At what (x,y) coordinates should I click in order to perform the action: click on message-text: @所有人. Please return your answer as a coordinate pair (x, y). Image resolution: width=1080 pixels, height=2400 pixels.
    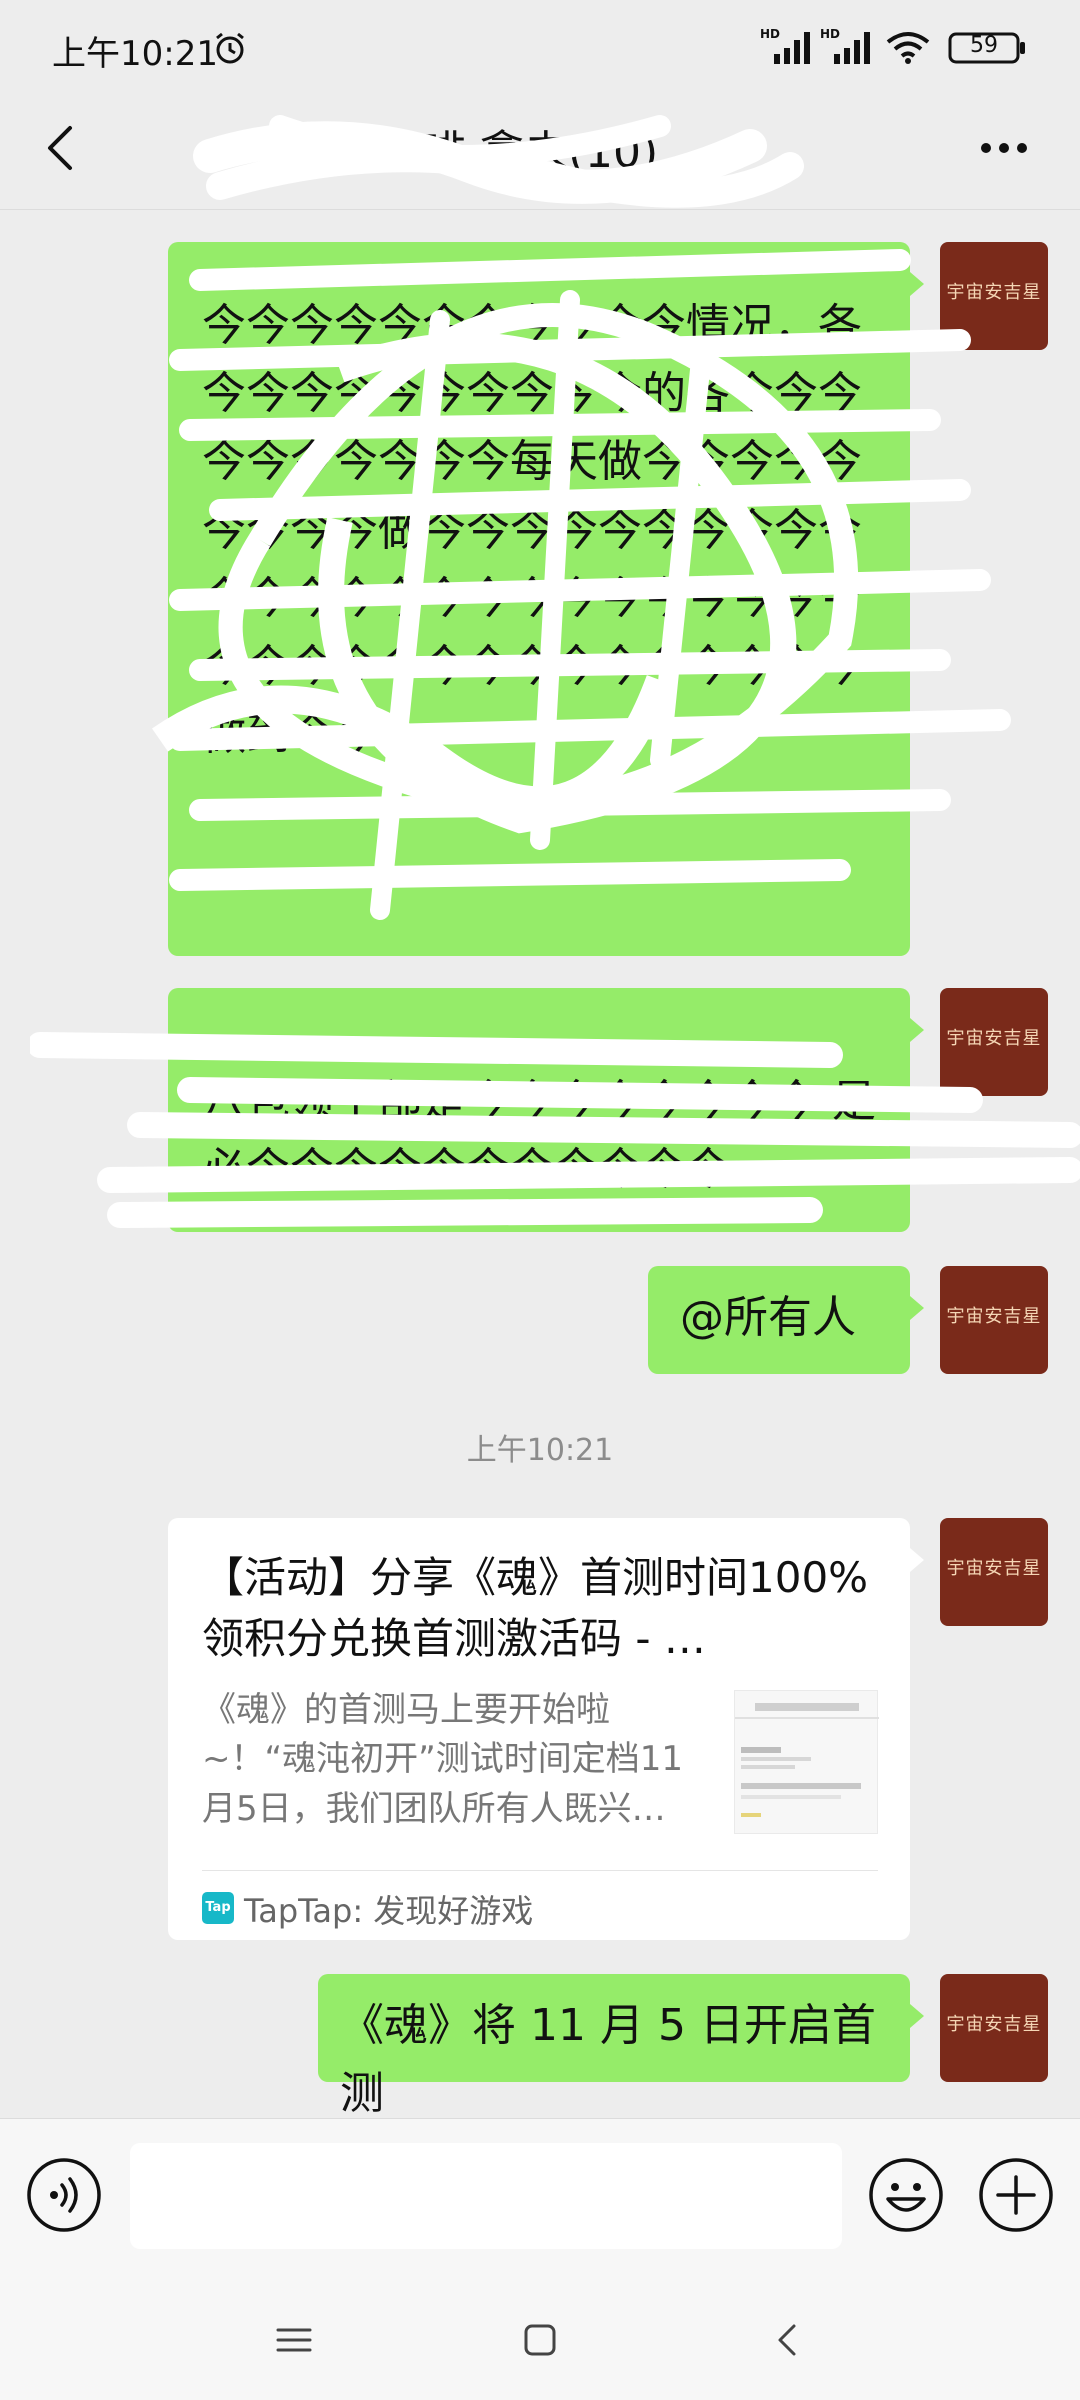
    Looking at the image, I should click on (768, 1317).